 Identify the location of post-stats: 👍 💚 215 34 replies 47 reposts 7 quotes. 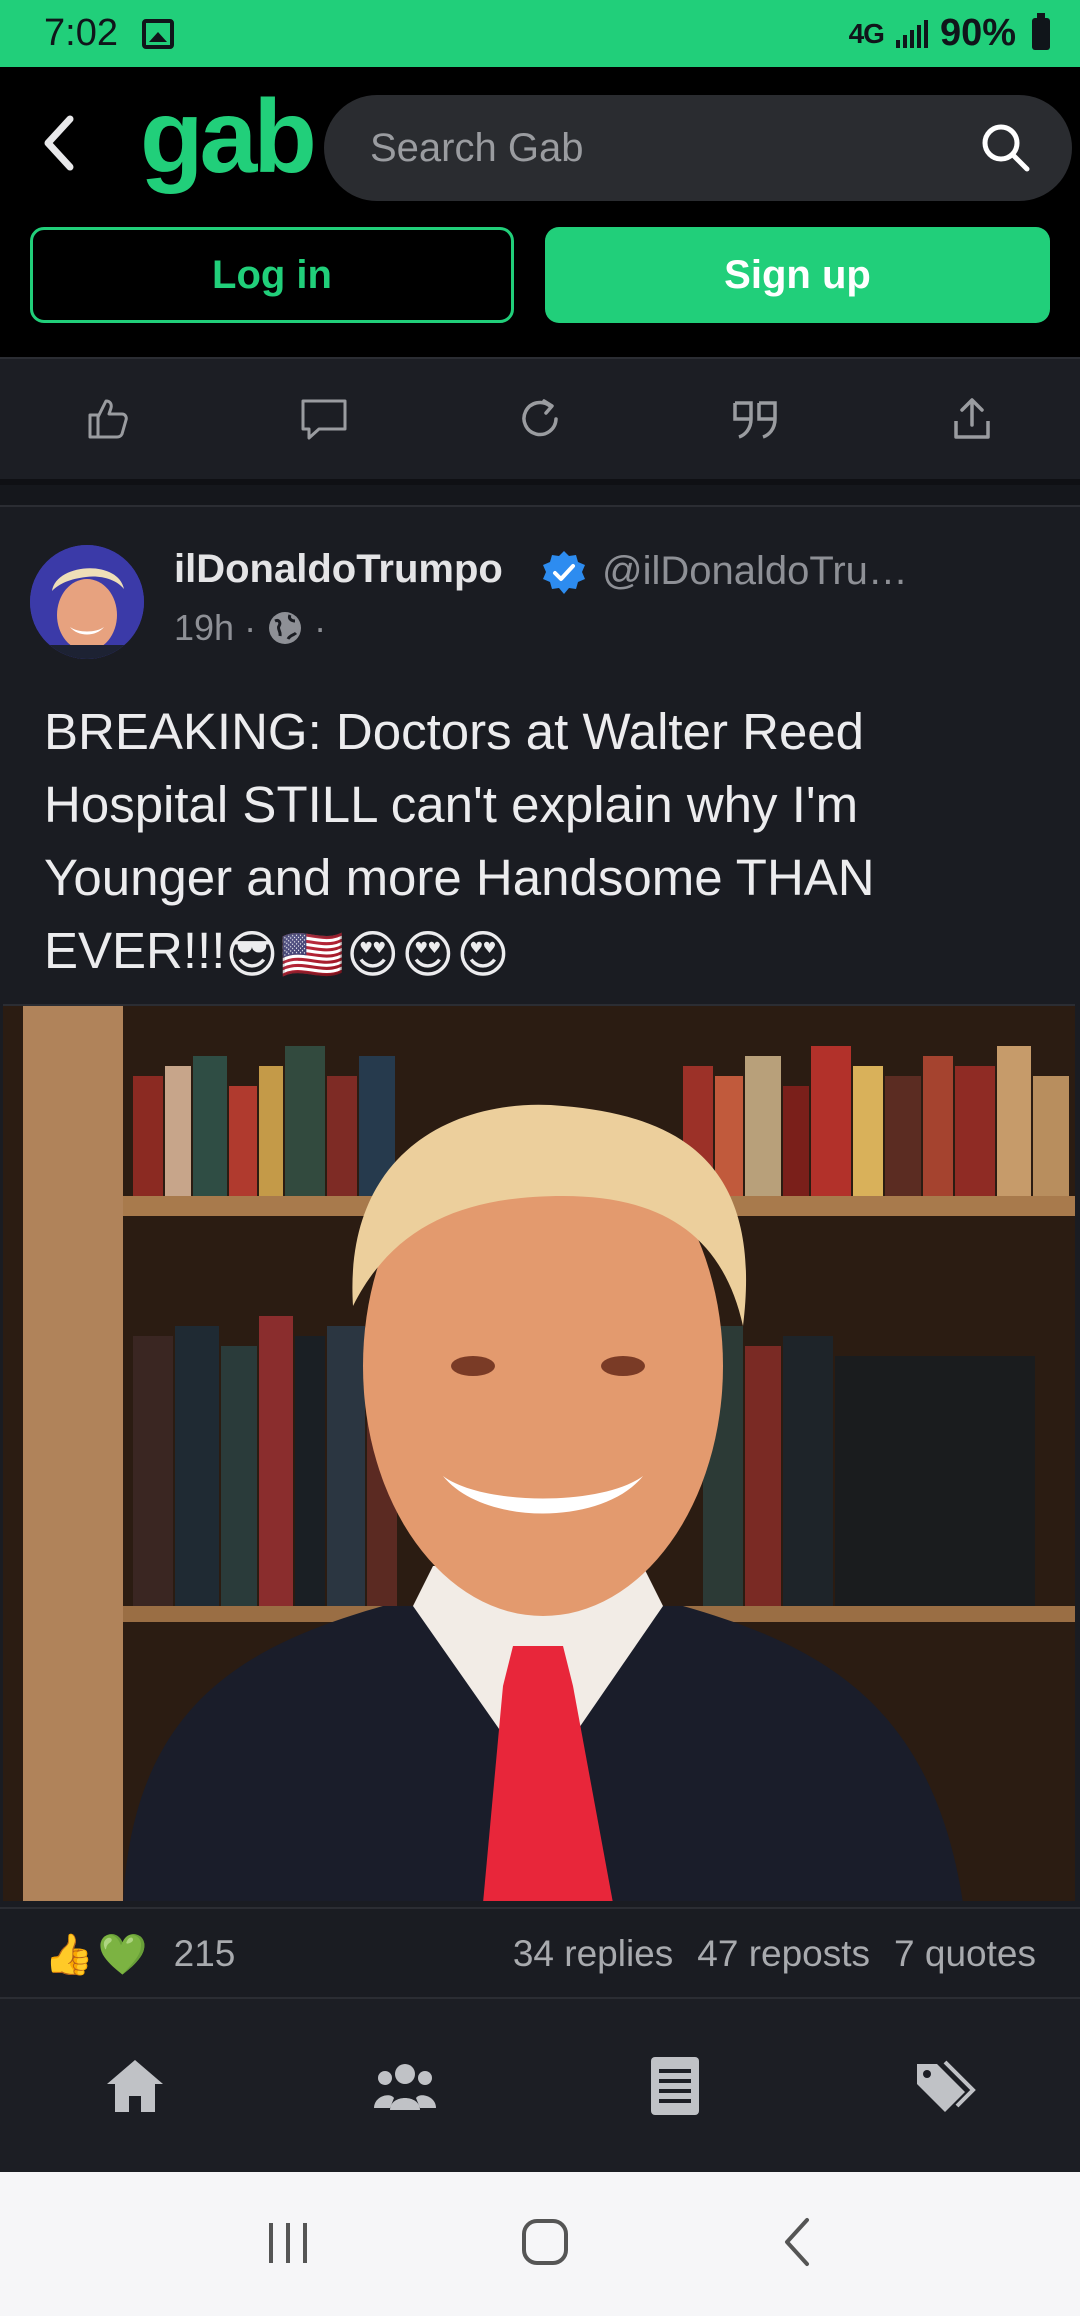
(540, 1953).